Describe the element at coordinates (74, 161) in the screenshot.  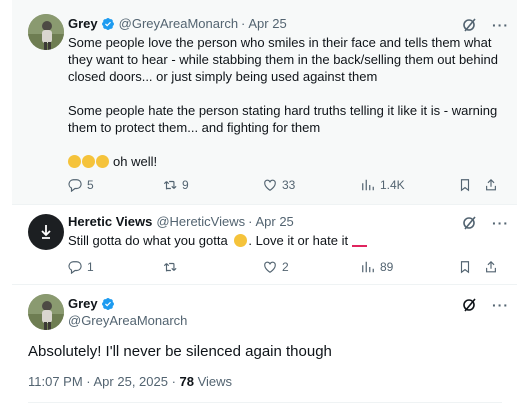
I see `emoji-sweat-smile-icon` at that location.